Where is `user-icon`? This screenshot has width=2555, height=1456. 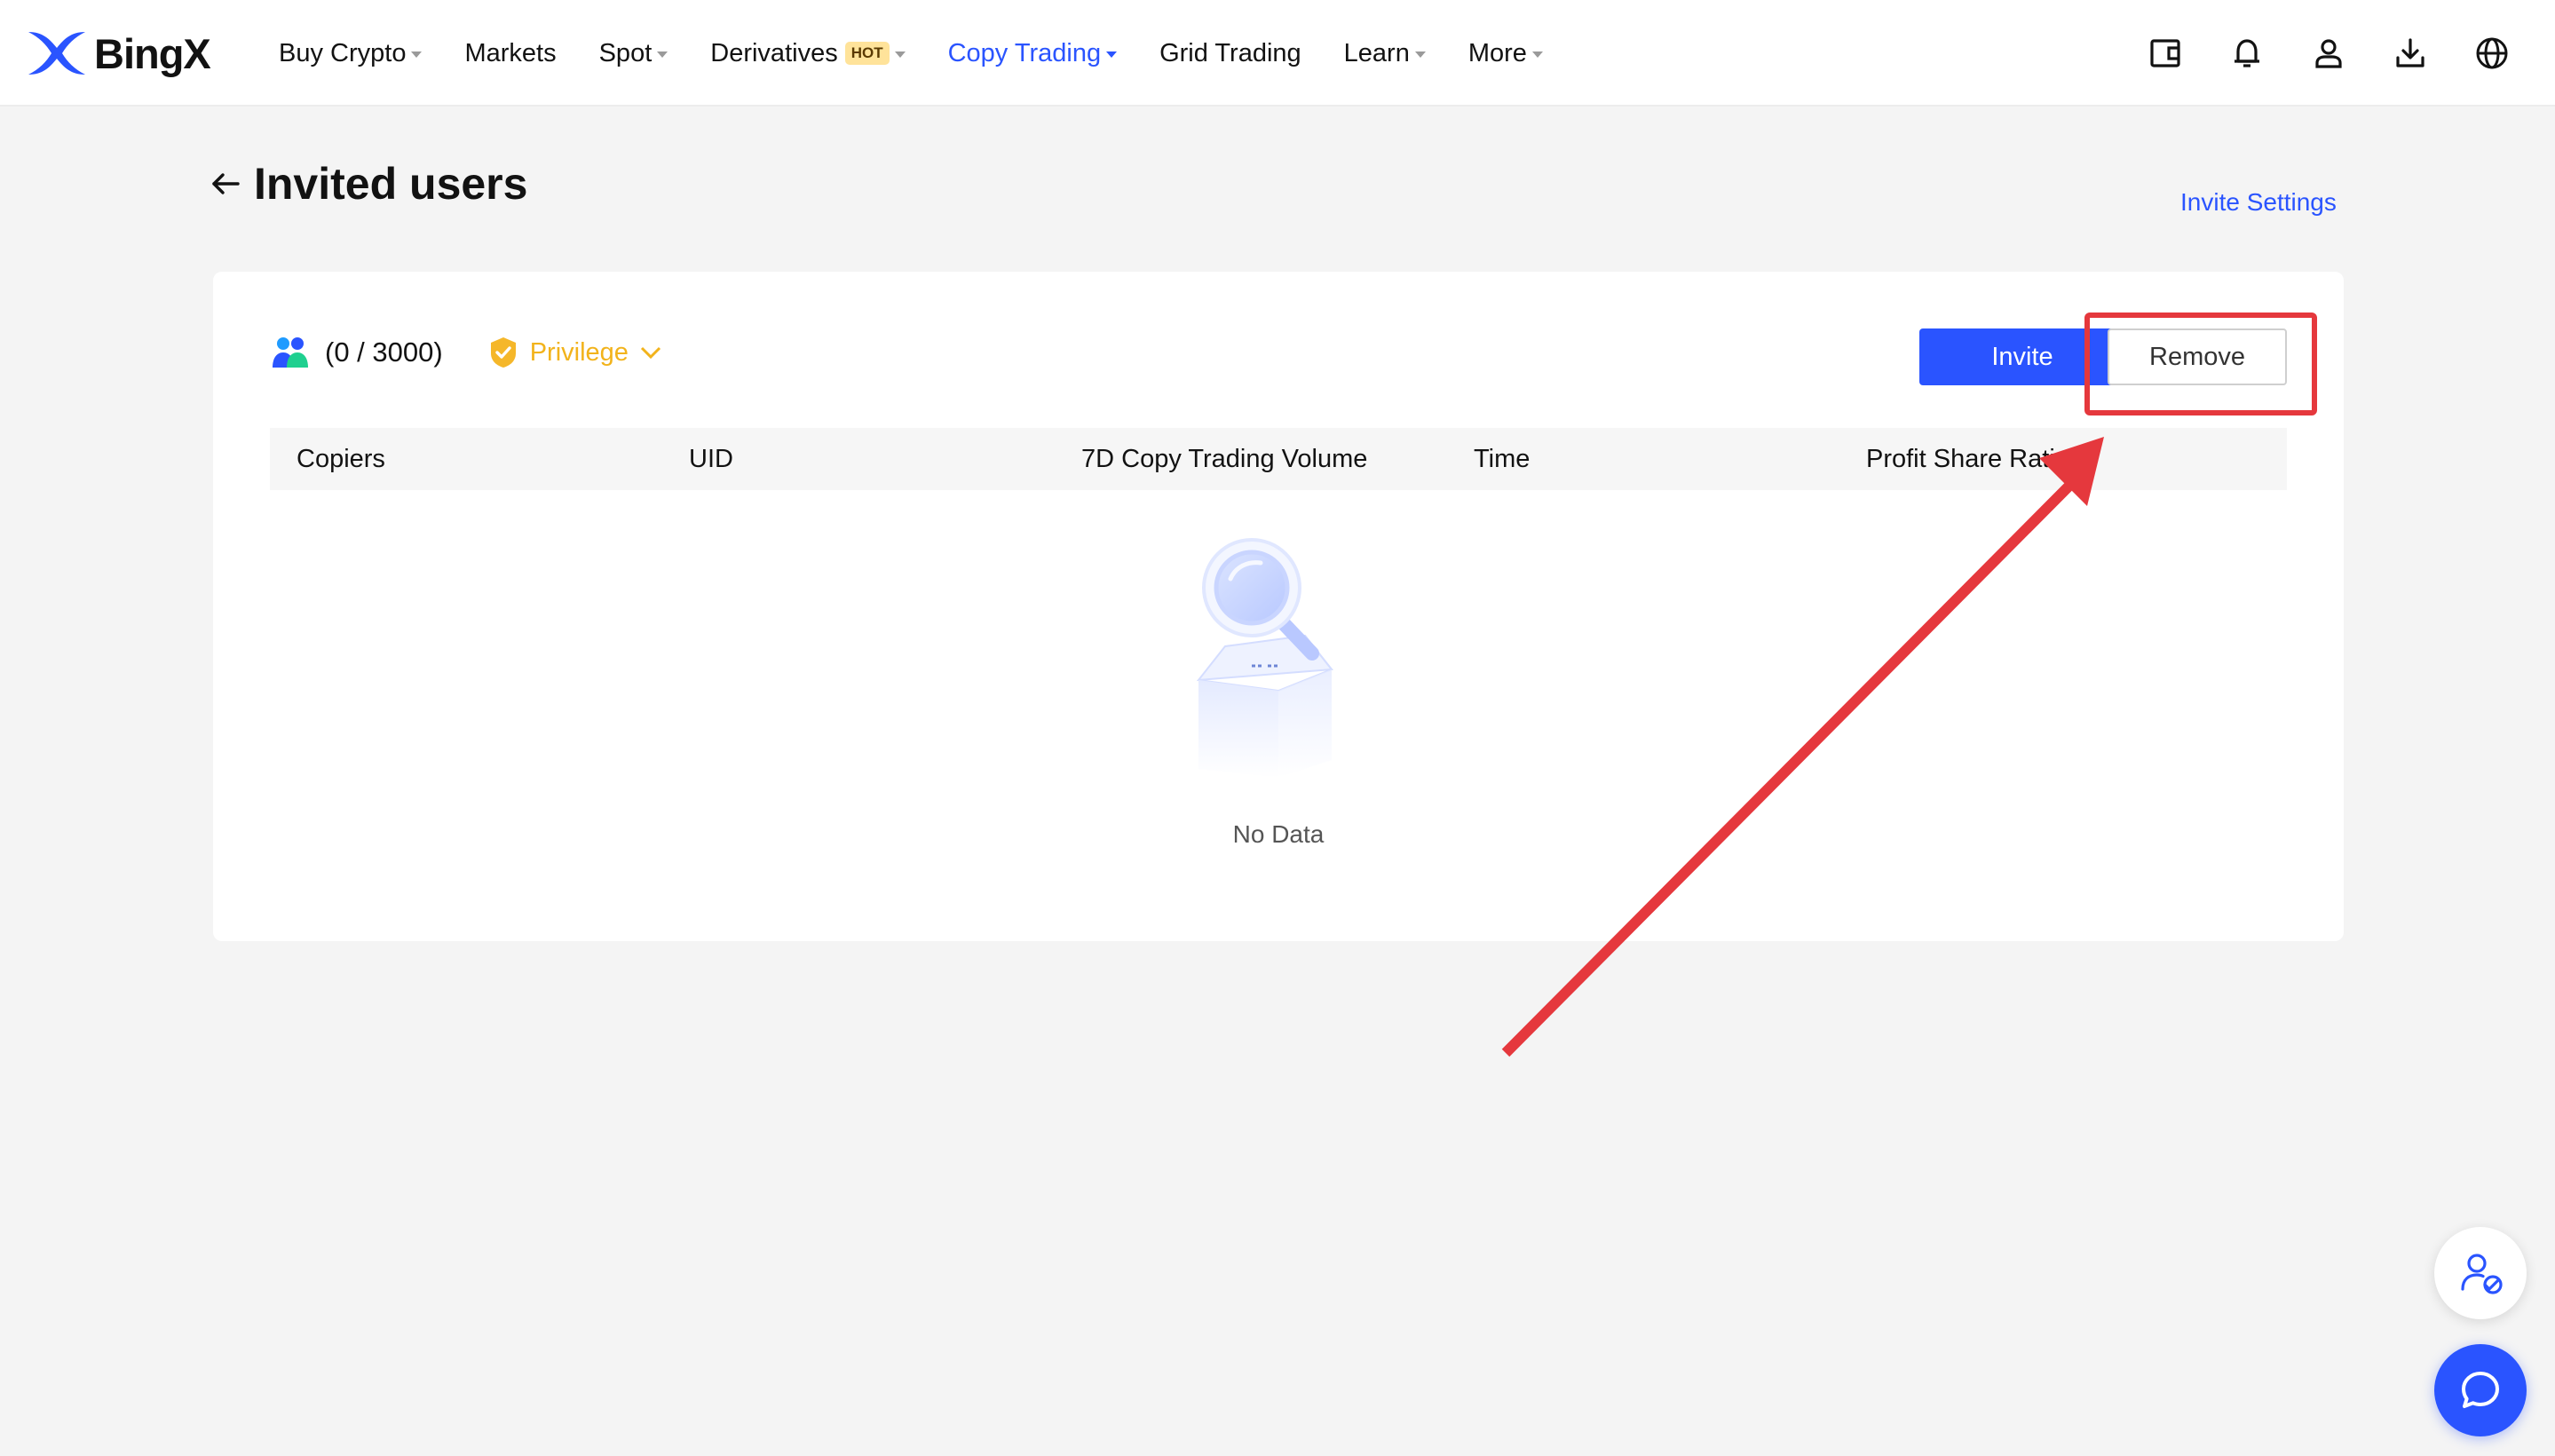
user-icon is located at coordinates (2328, 53).